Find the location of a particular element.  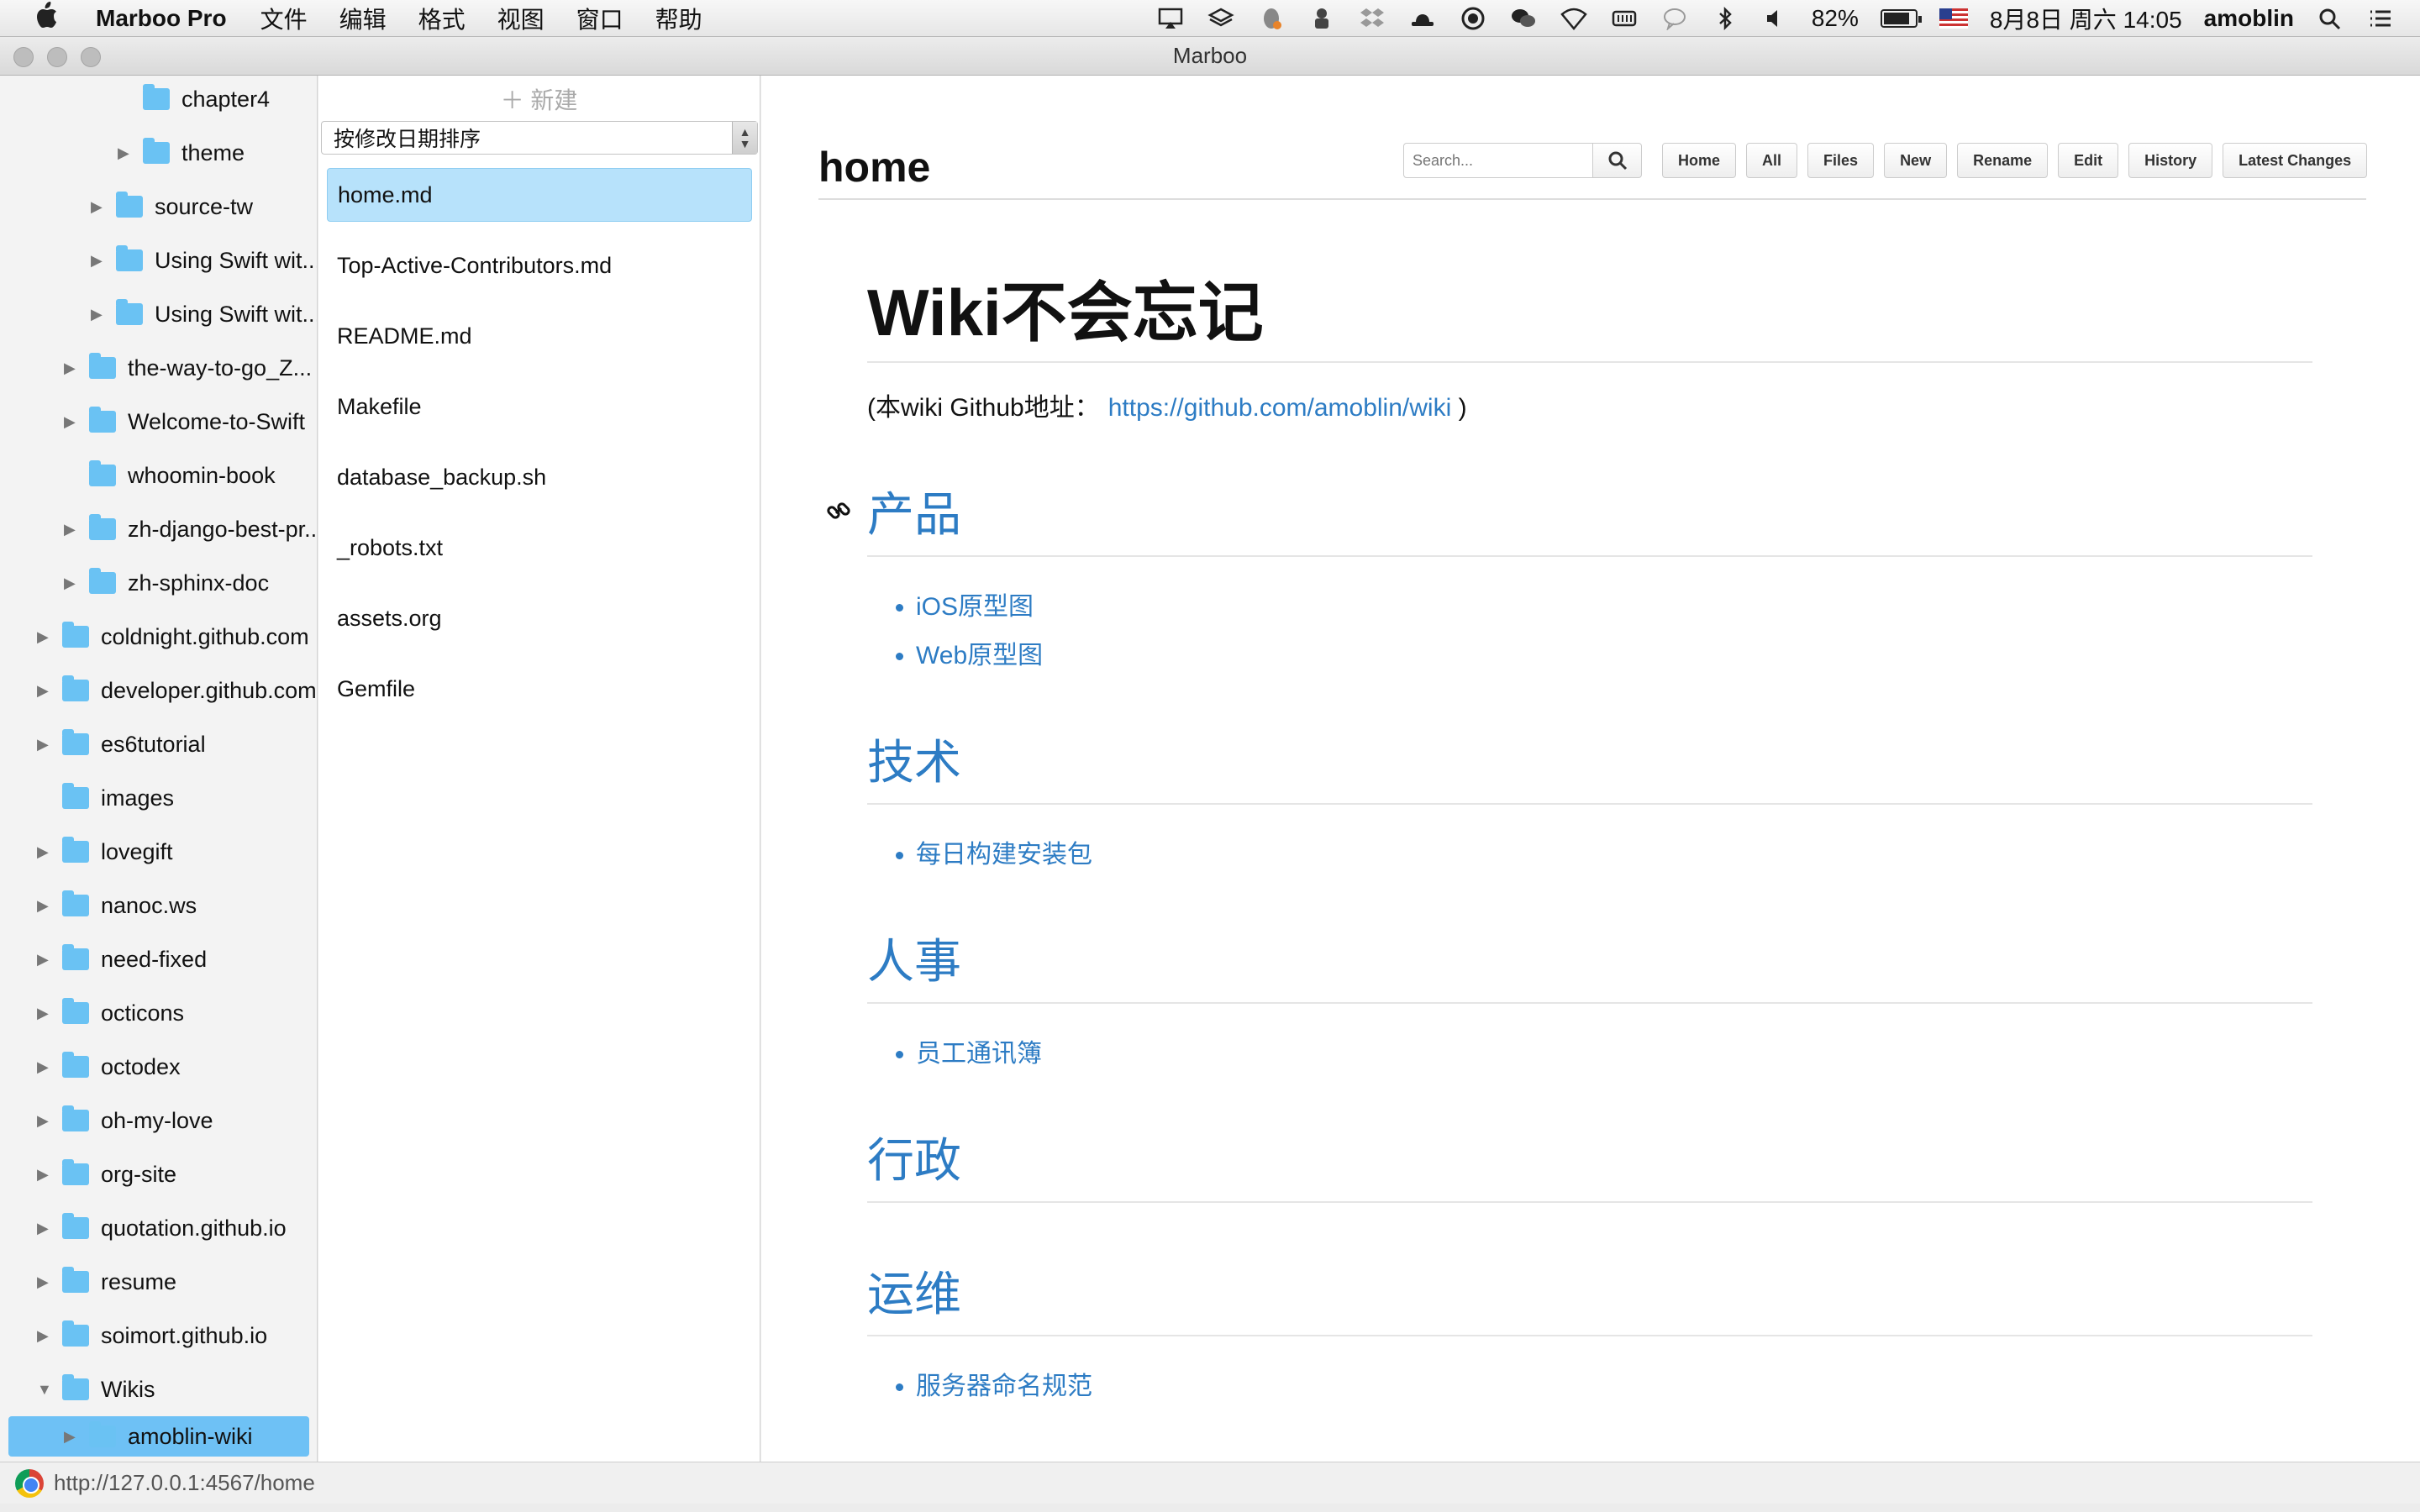

file-item: Makefile is located at coordinates (539, 406).